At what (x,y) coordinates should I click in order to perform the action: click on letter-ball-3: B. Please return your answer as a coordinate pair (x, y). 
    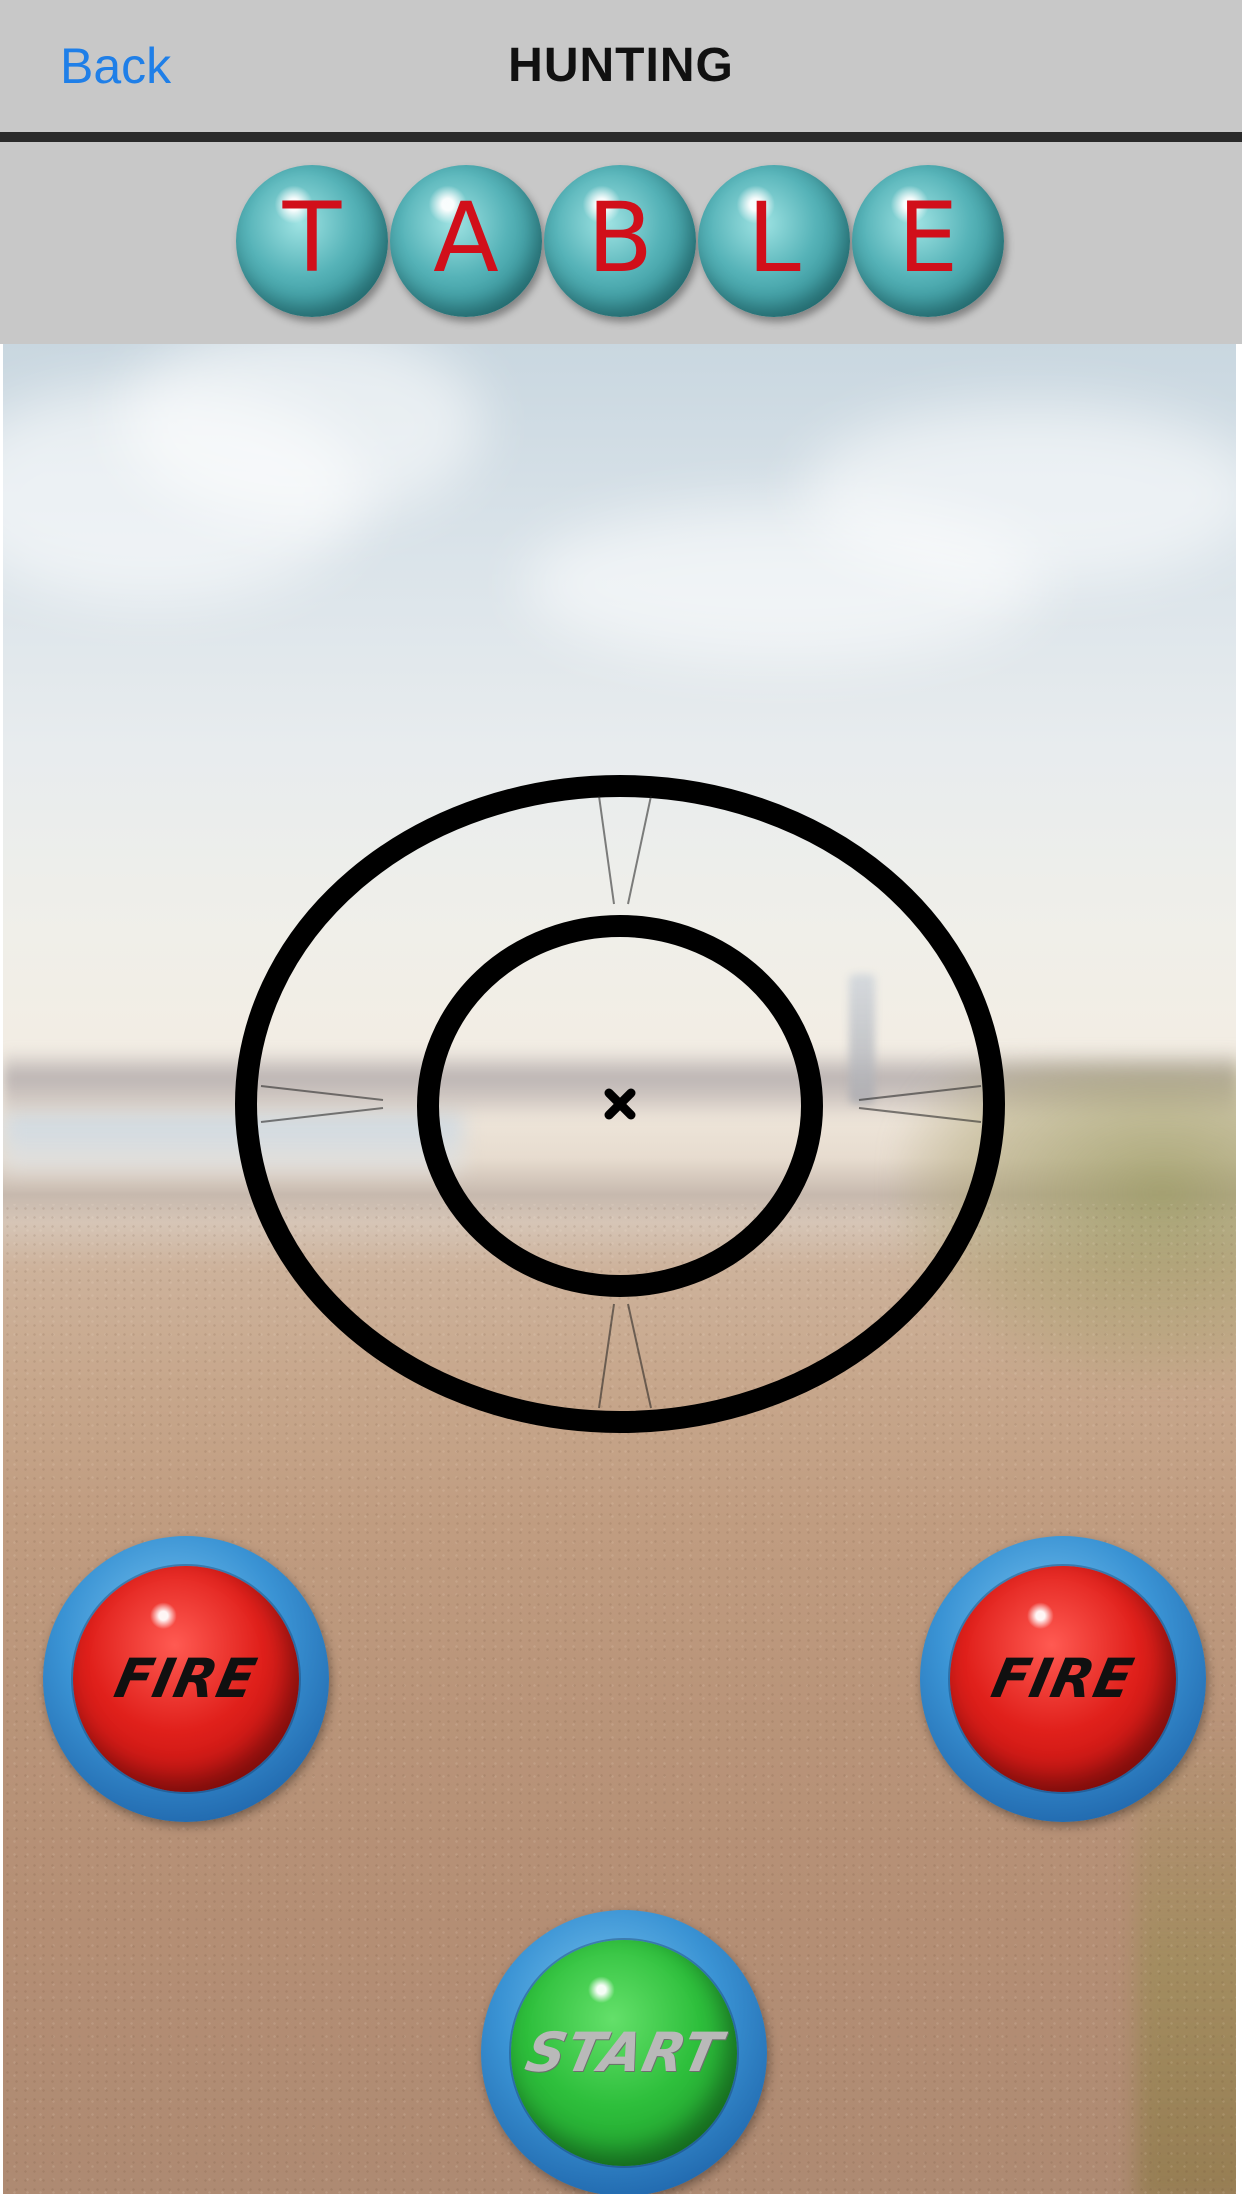
    Looking at the image, I should click on (620, 241).